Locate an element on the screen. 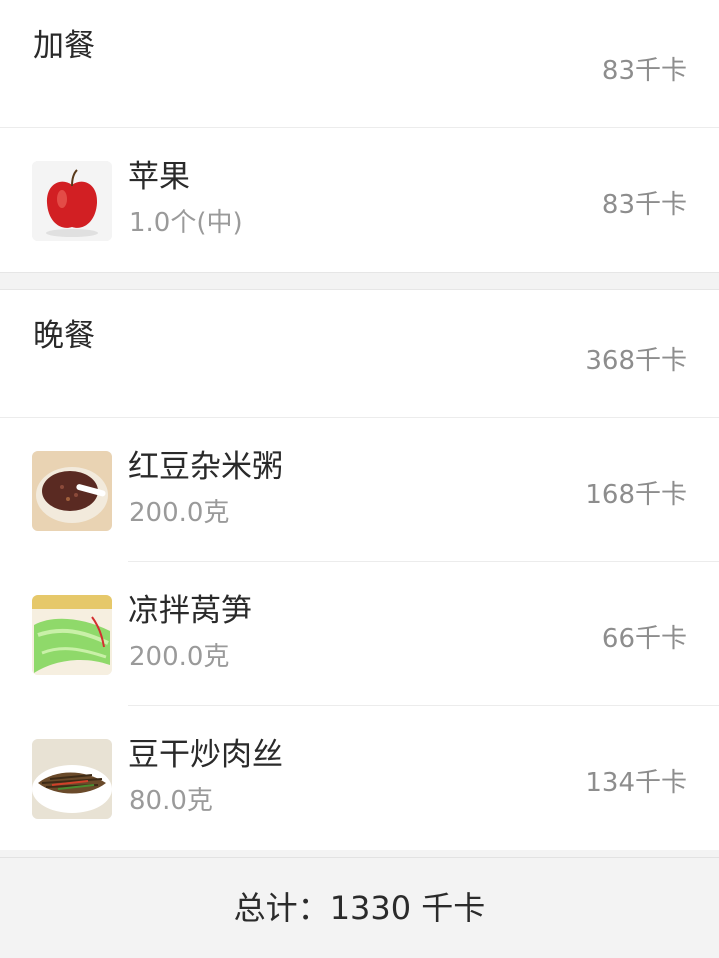 This screenshot has width=719, height=958. apple-image is located at coordinates (72, 201).